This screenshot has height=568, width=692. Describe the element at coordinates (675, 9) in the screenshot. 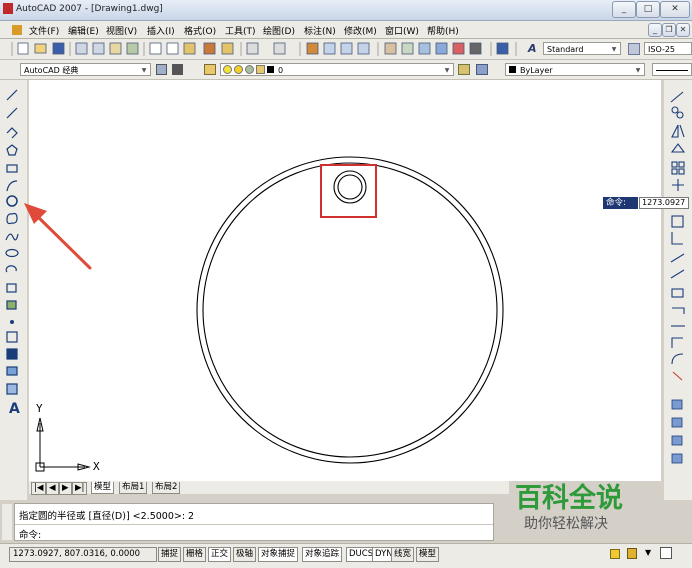

I see `close-button: ✕` at that location.